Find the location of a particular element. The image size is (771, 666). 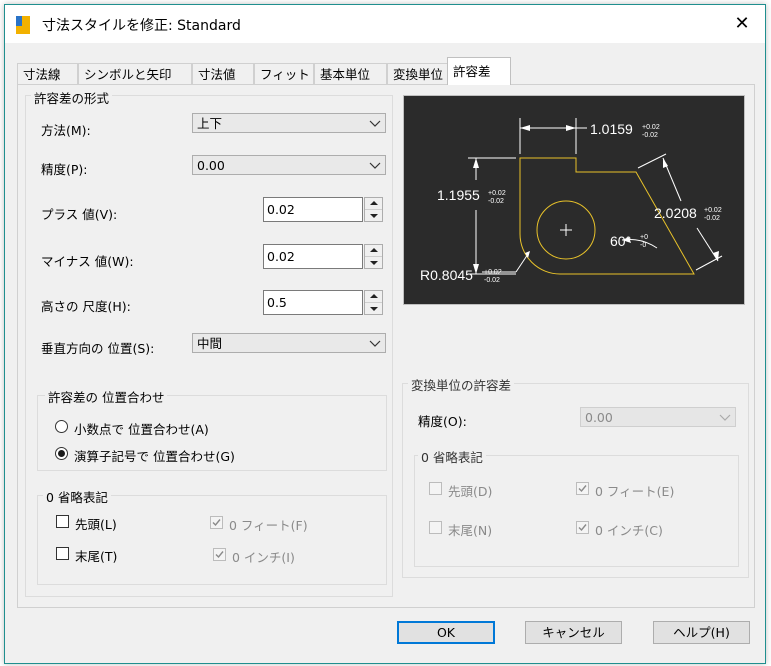

preview-dim-left: 1.1955 is located at coordinates (458, 195).